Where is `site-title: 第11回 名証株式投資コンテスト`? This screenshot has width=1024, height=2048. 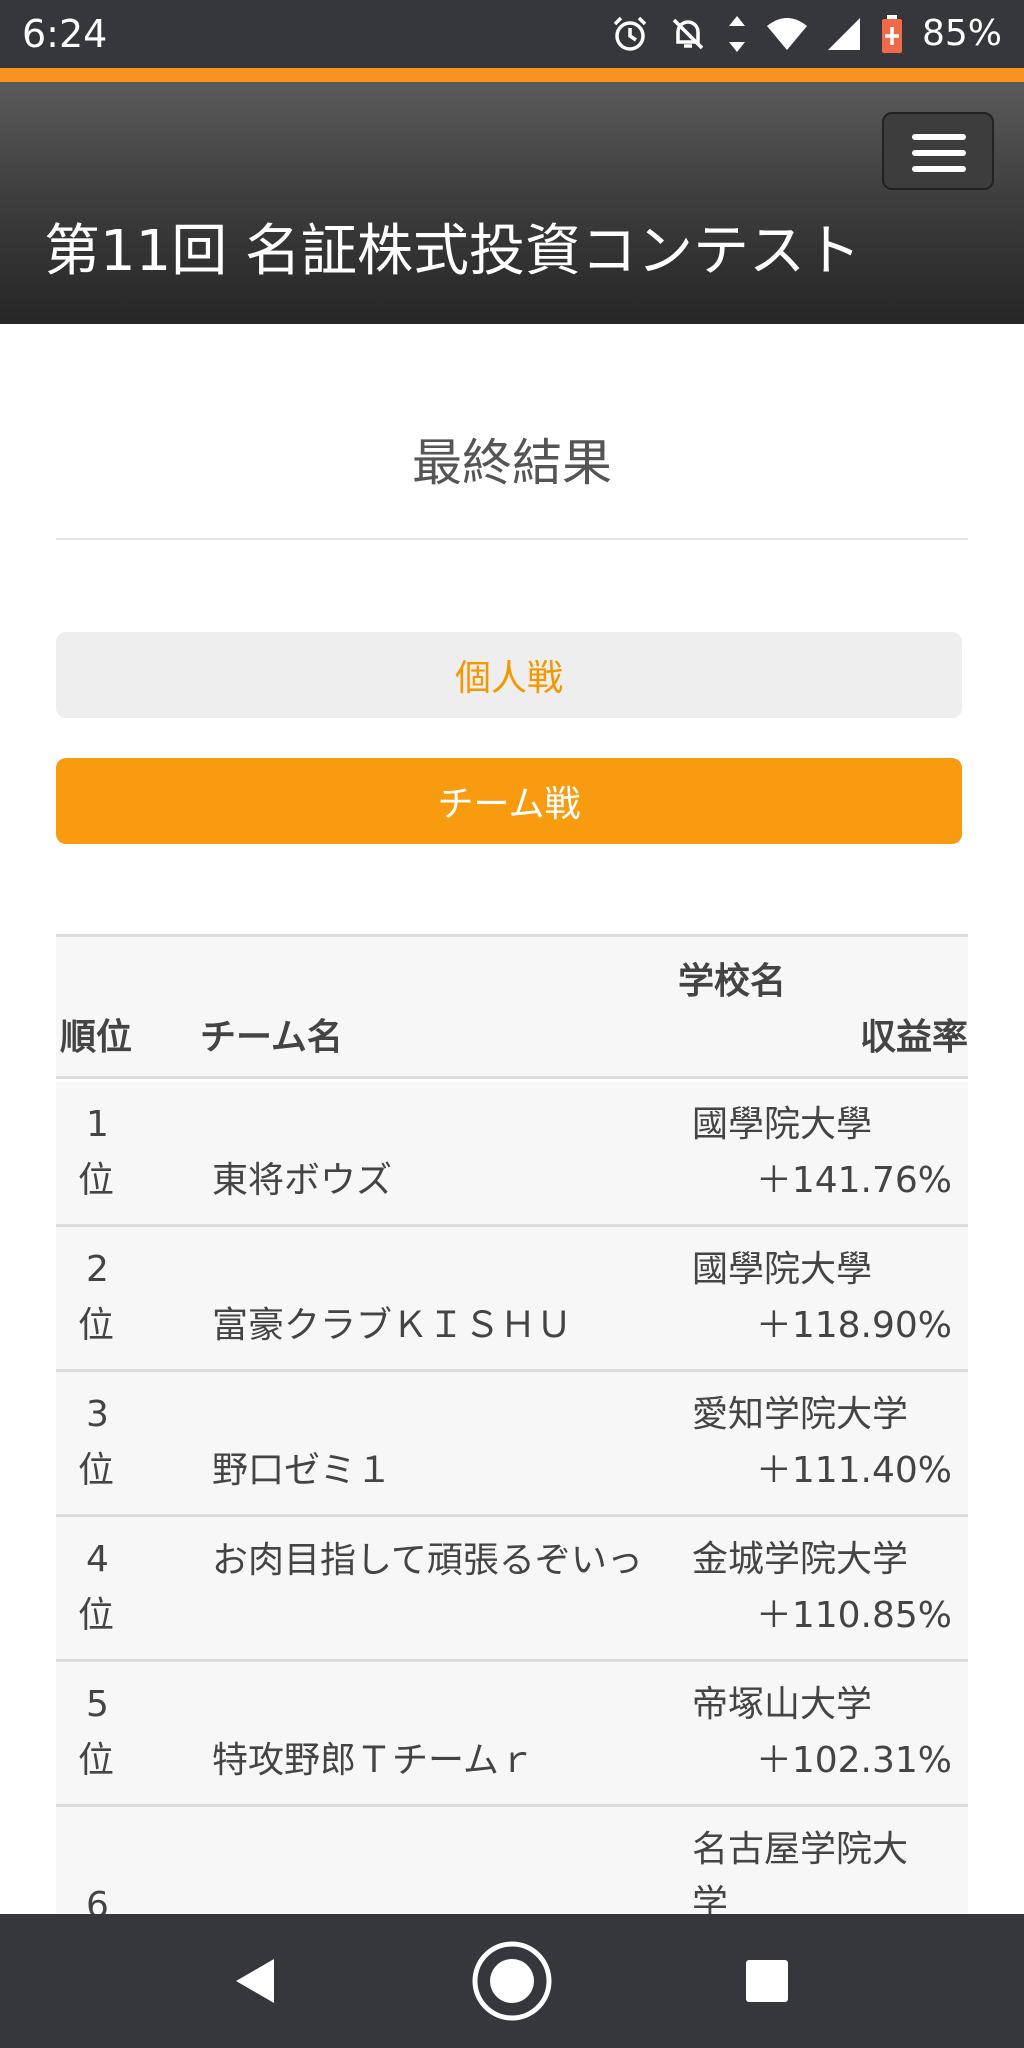
site-title: 第11回 名証株式投資コンテスト is located at coordinates (452, 252).